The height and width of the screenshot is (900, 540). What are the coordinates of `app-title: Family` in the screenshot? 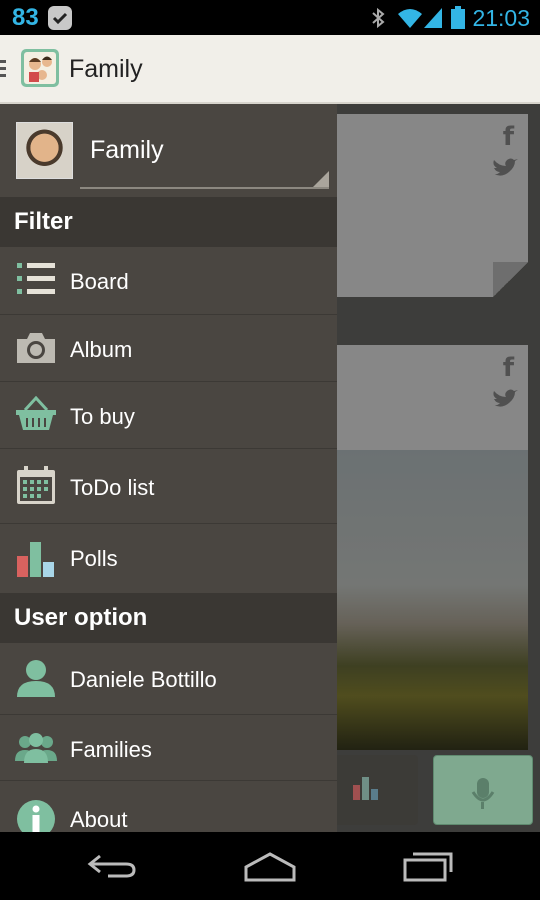 It's located at (106, 69).